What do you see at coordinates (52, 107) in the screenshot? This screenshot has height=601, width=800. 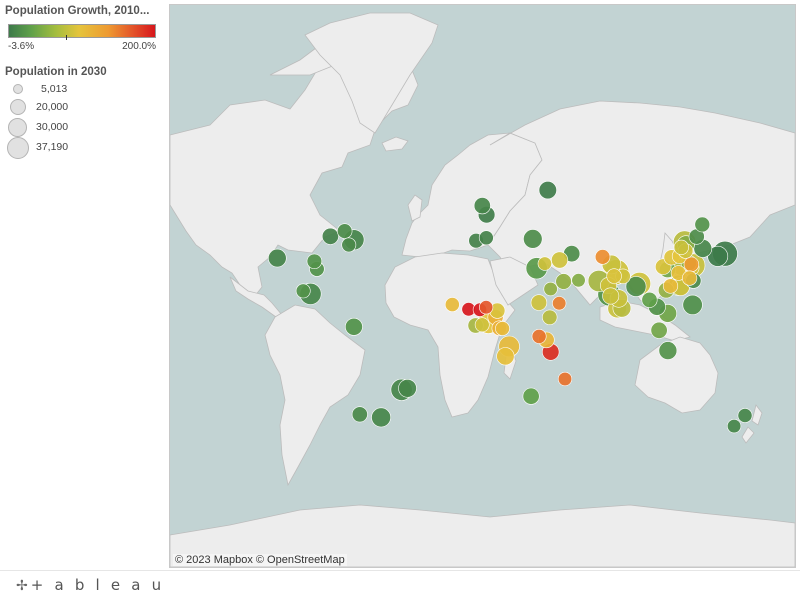 I see `size-label: 20,000` at bounding box center [52, 107].